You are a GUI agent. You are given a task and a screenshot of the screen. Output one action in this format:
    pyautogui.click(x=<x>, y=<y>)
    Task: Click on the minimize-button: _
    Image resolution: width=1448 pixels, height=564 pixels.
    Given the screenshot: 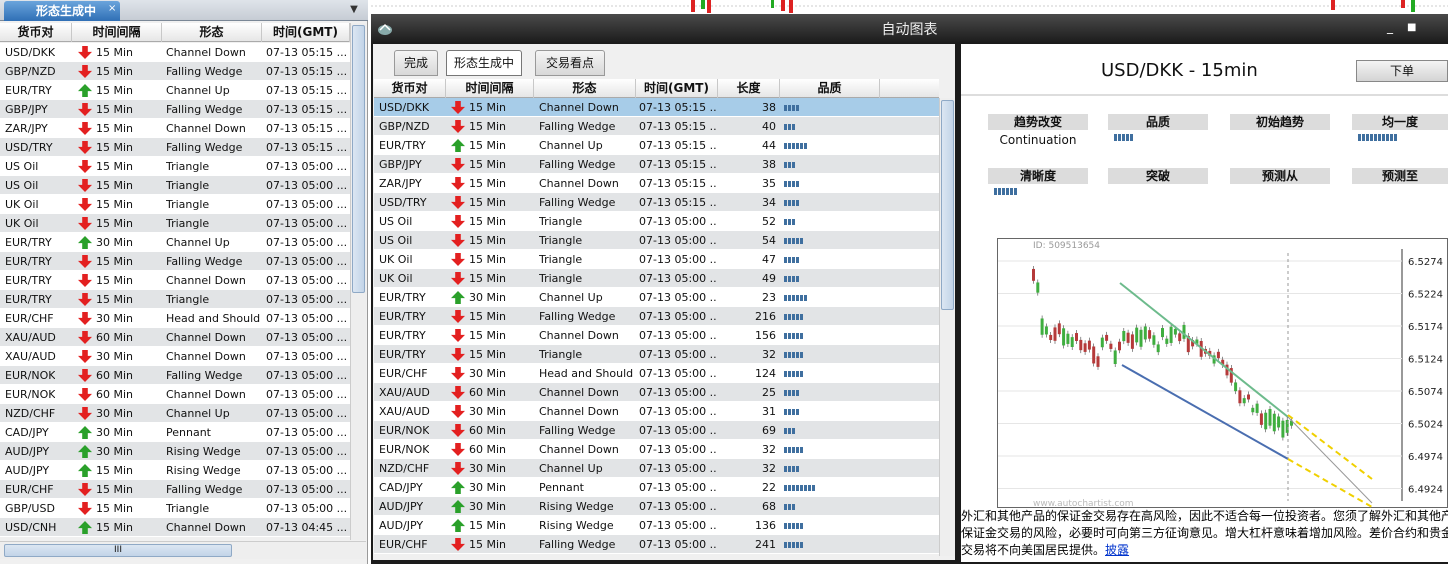 What is the action you would take?
    pyautogui.click(x=1390, y=27)
    